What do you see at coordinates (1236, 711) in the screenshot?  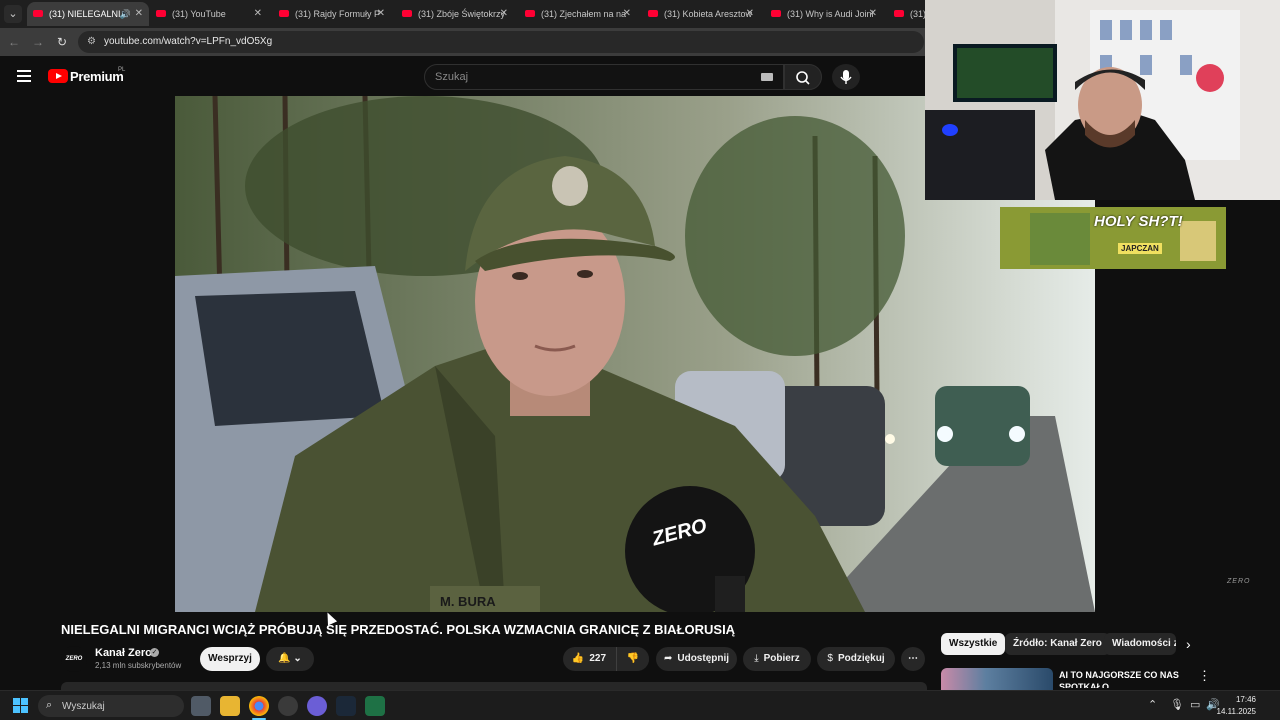 I see `clock-date: 14.11.2025` at bounding box center [1236, 711].